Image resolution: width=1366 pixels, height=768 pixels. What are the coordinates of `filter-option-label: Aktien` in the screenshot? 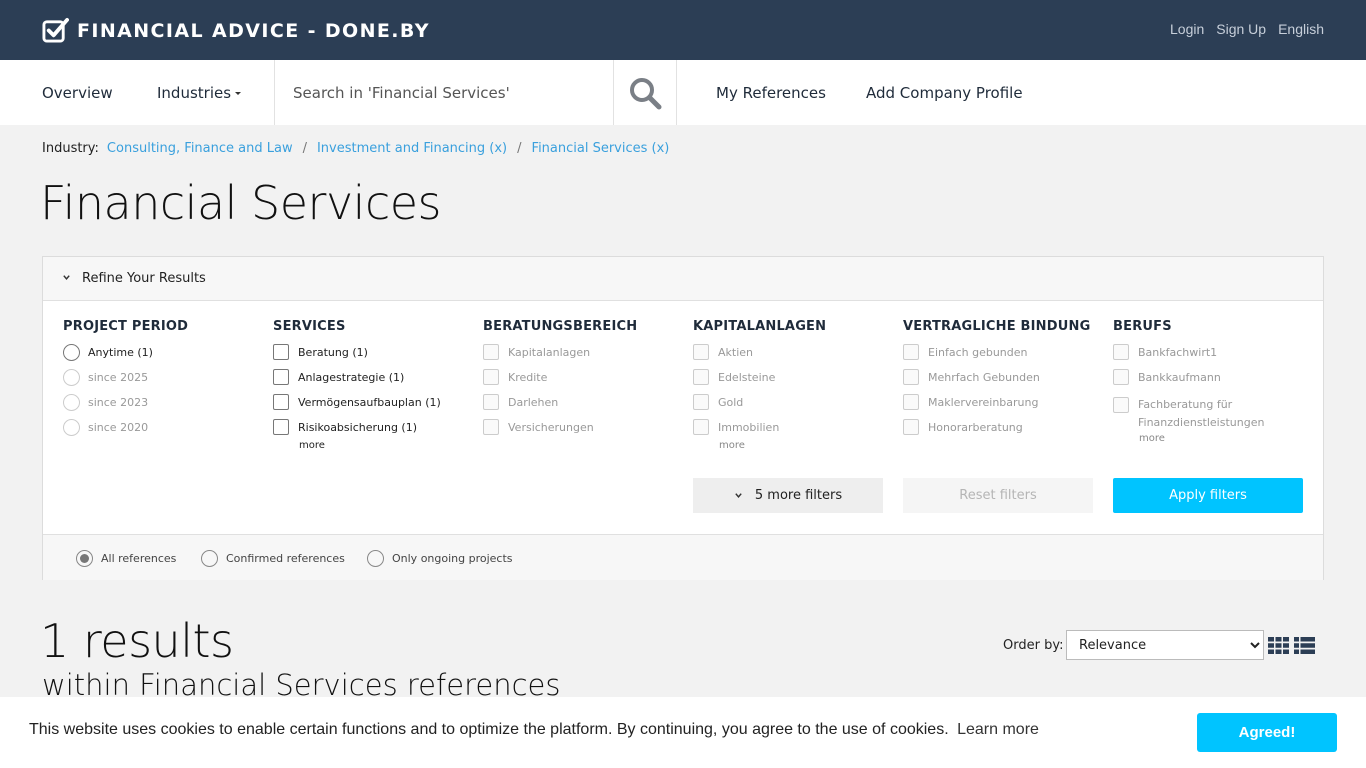 It's located at (736, 352).